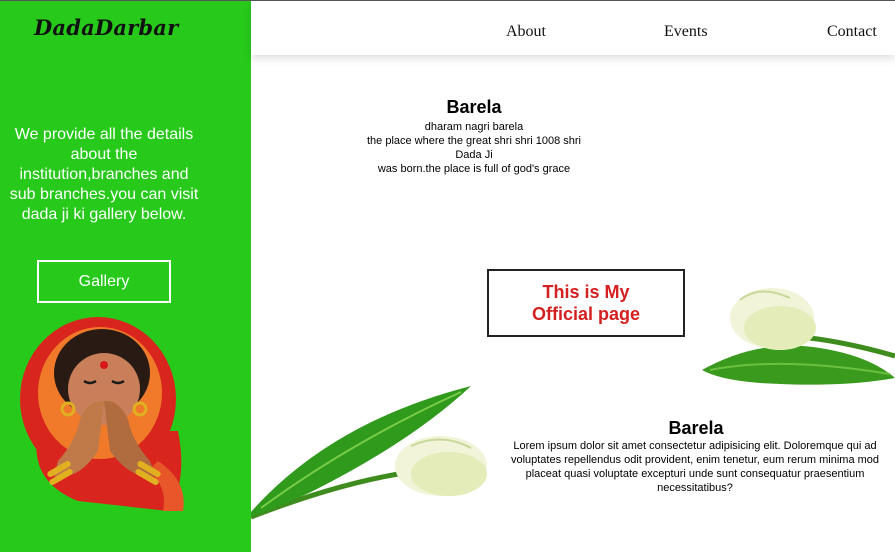 This screenshot has height=552, width=895. I want to click on section1-line: Dada Ji, so click(474, 155).